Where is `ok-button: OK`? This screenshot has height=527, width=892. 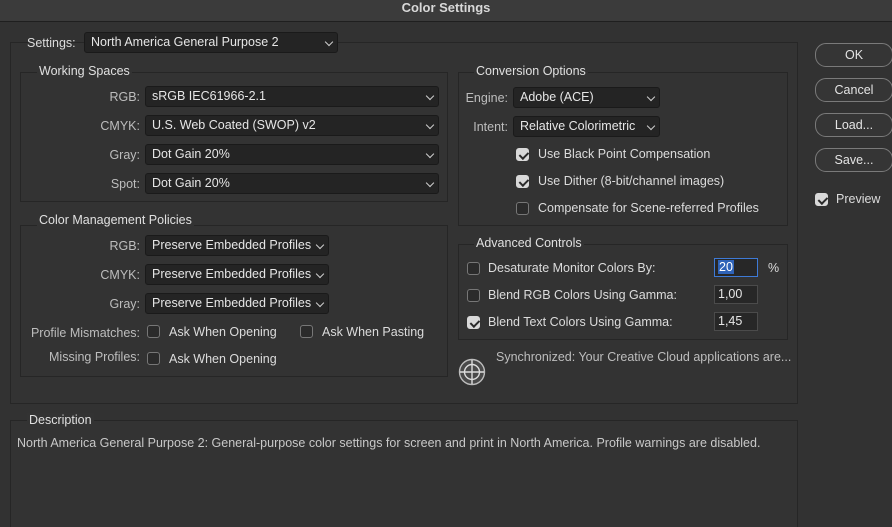 ok-button: OK is located at coordinates (853, 55).